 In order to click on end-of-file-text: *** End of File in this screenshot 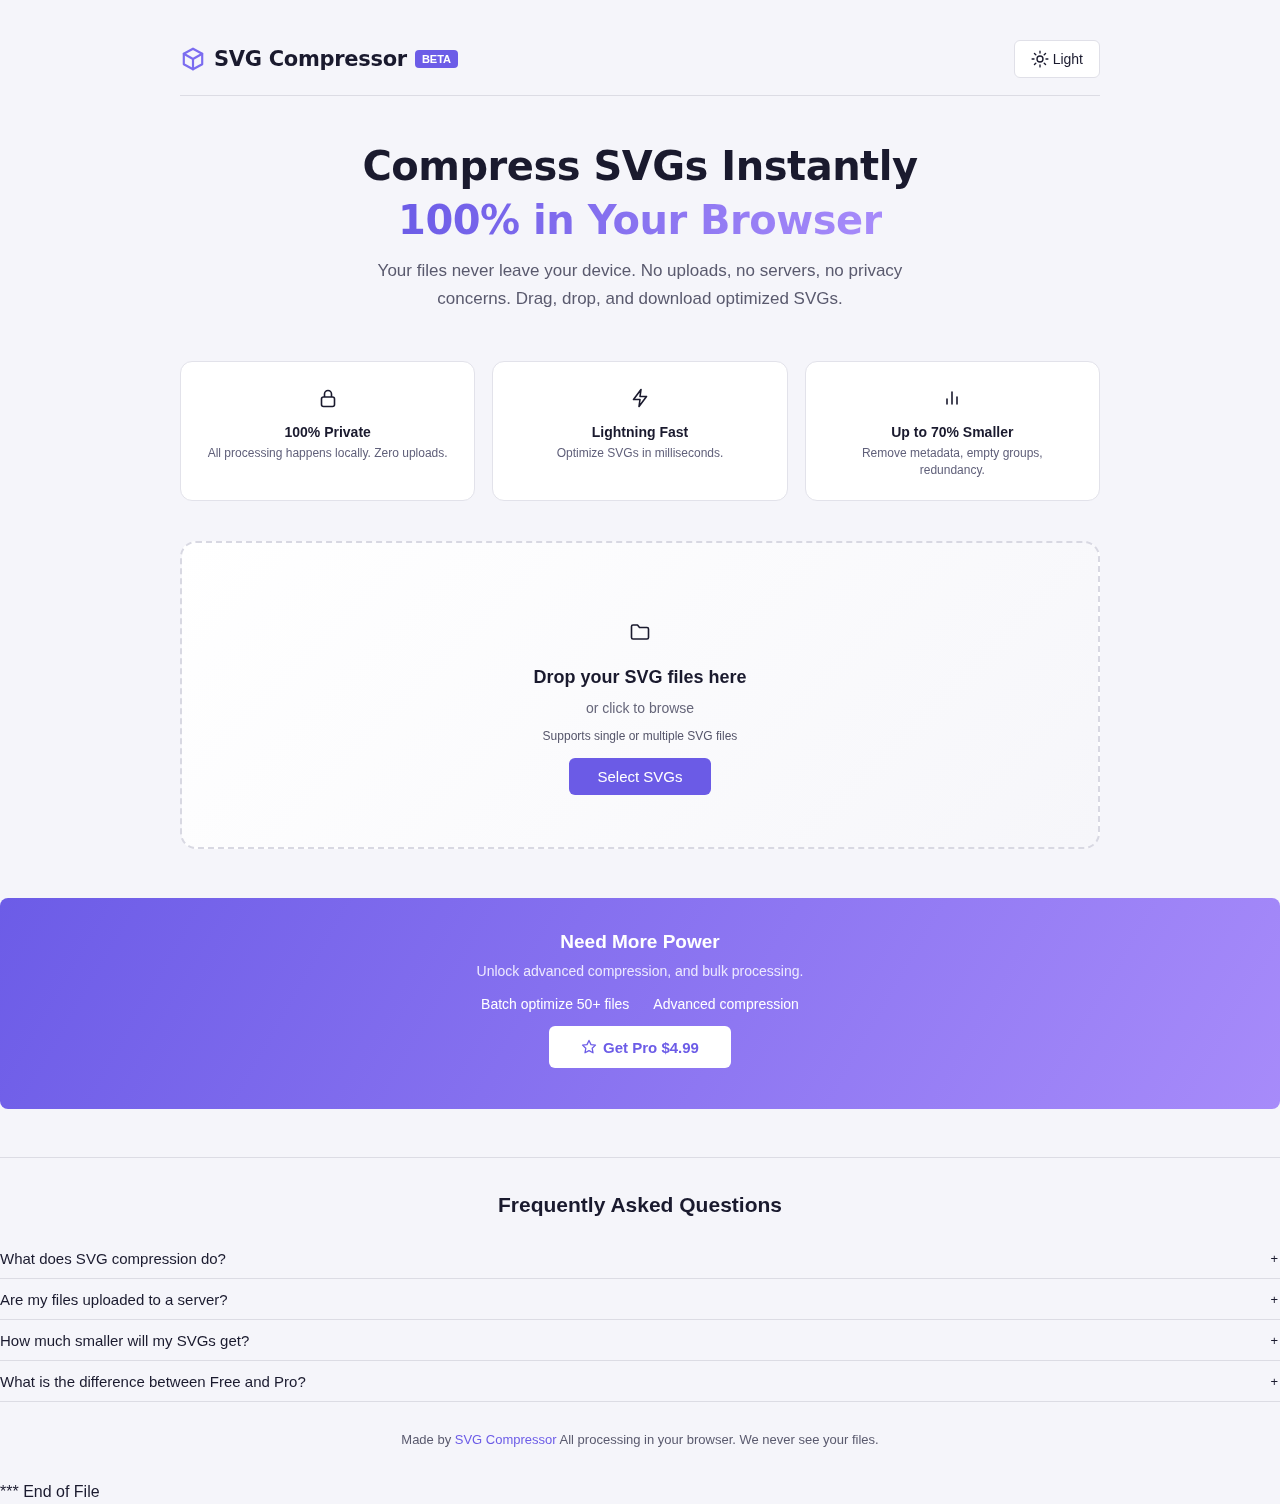, I will do `click(50, 1491)`.